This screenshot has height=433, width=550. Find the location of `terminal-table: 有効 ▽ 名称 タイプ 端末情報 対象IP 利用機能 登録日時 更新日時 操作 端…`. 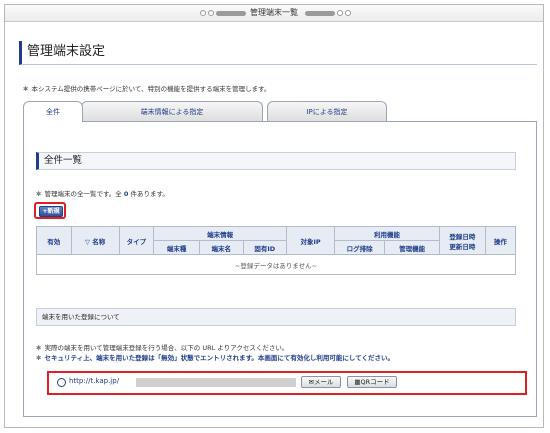

terminal-table: 有効 ▽ 名称 タイプ 端末情報 対象IP 利用機能 登録日時 更新日時 操作 端… is located at coordinates (276, 250).